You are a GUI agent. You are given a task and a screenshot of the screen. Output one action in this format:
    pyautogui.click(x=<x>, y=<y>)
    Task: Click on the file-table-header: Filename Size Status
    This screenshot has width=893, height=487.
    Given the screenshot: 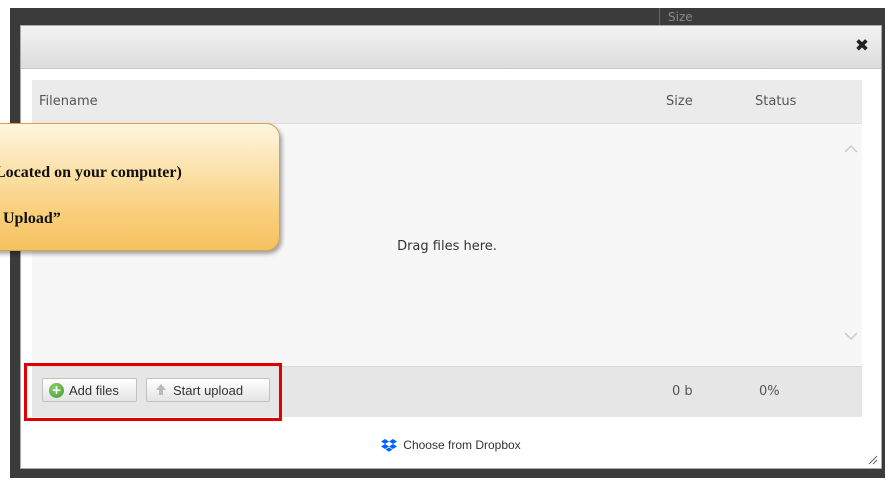 What is the action you would take?
    pyautogui.click(x=447, y=102)
    